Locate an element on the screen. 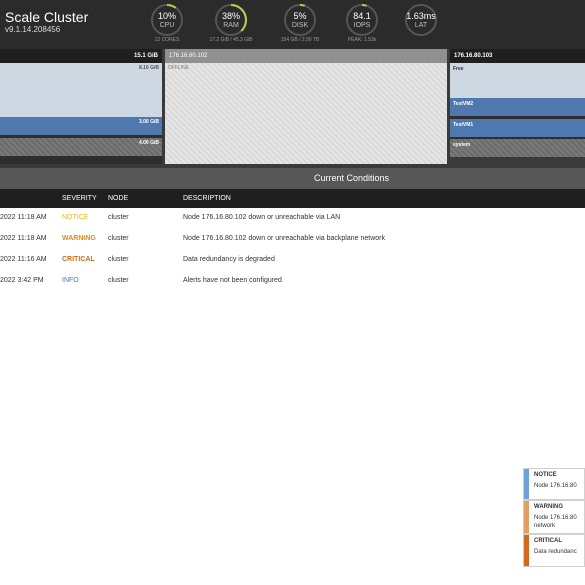 This screenshot has width=585, height=585. node-right-testvm1: TestVM1 is located at coordinates (517, 128).